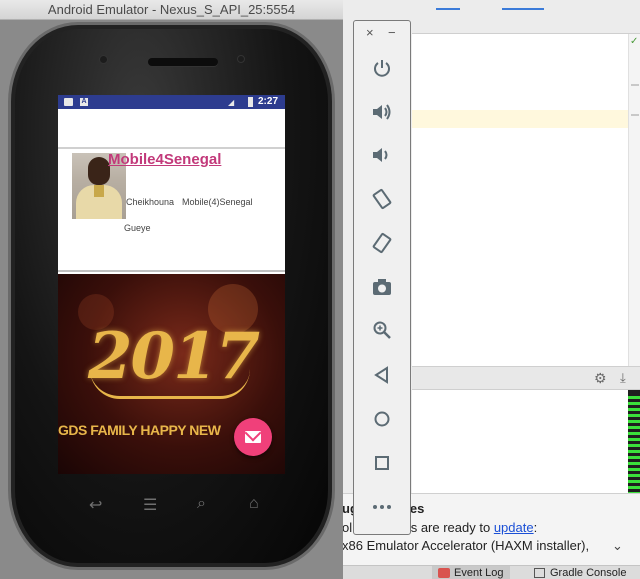 The width and height of the screenshot is (640, 579). I want to click on editor-scrollbar: ✓, so click(634, 200).